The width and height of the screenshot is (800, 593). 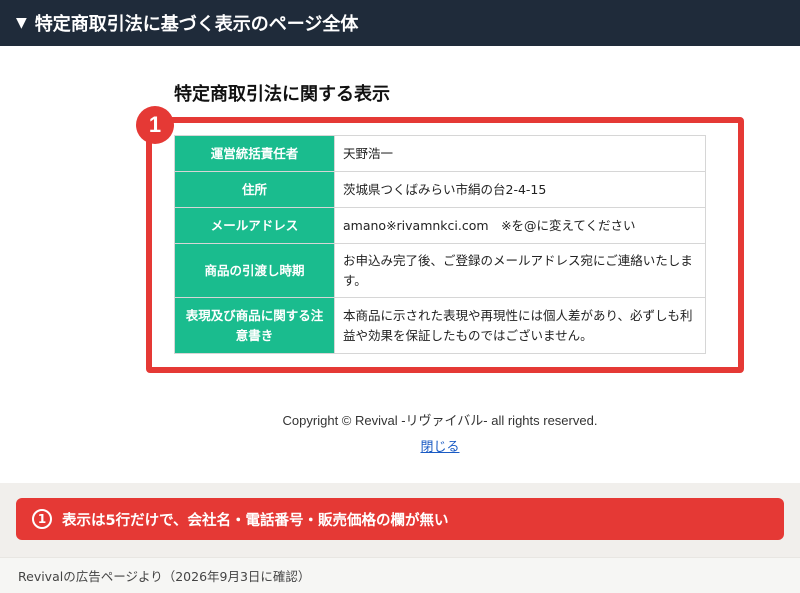 I want to click on caption-text: Revivalの広告ページより（2026年9月3日に確認）, so click(x=164, y=576).